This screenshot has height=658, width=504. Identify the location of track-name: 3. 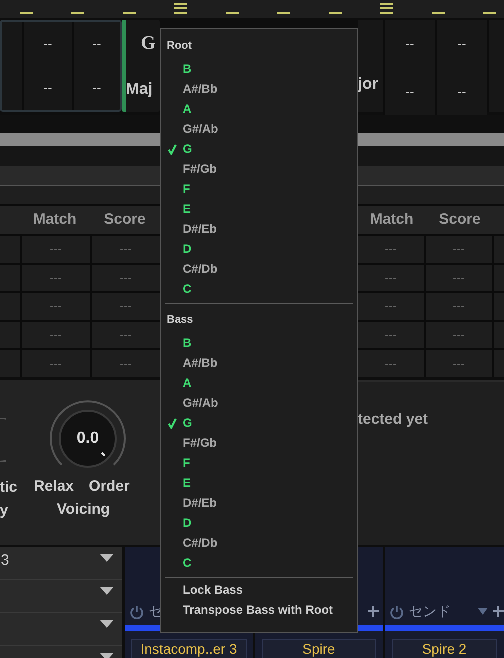
(5, 560).